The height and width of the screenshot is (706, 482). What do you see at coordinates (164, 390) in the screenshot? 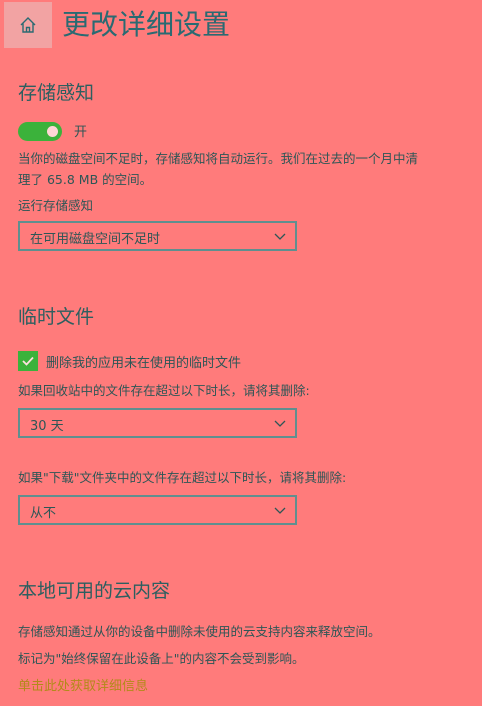
I see `recycle-bin-label: 如果回收站中的文件存在超过以下时长，请将其删除:` at bounding box center [164, 390].